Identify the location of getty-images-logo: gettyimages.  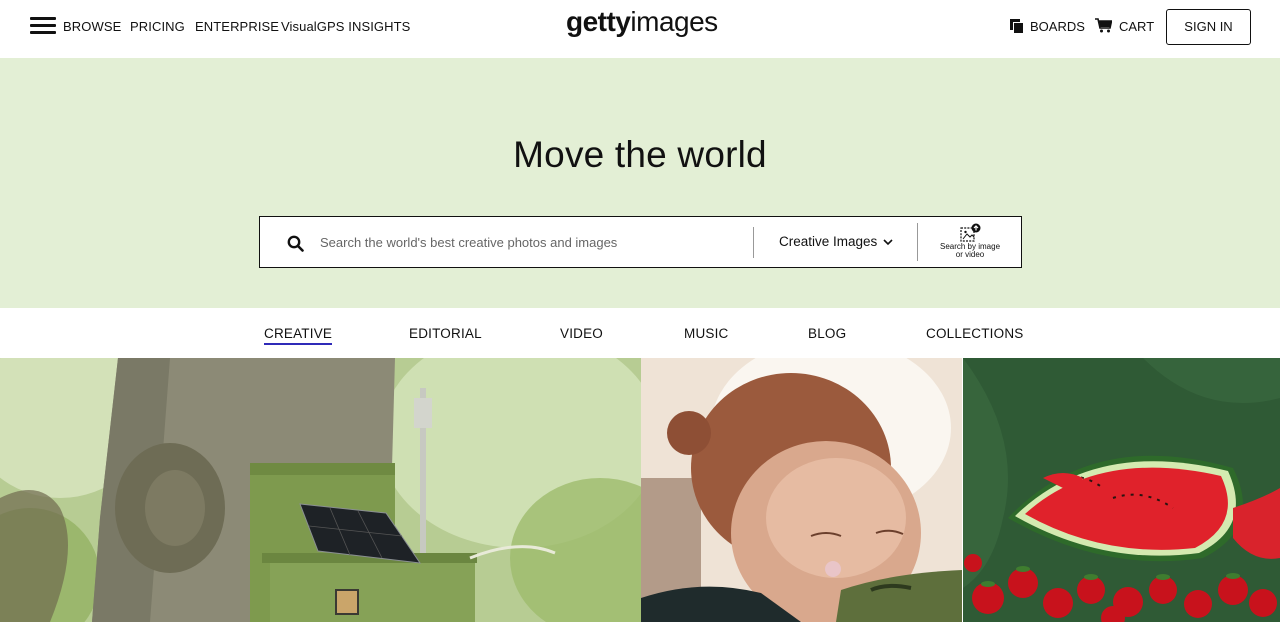
(642, 22).